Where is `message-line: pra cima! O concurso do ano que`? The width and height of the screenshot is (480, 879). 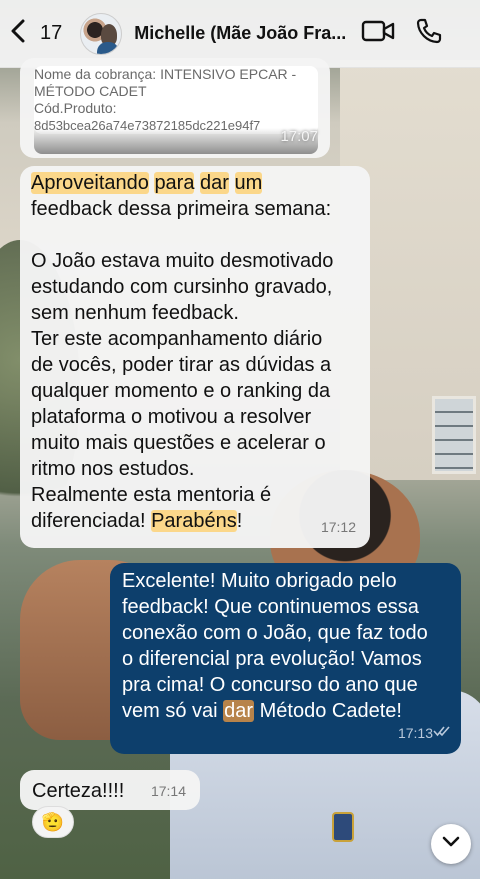
message-line: pra cima! O concurso do ano que is located at coordinates (270, 685).